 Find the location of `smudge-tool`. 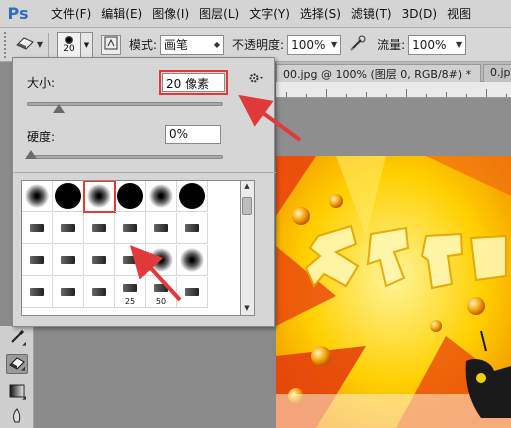

smudge-tool is located at coordinates (17, 416).